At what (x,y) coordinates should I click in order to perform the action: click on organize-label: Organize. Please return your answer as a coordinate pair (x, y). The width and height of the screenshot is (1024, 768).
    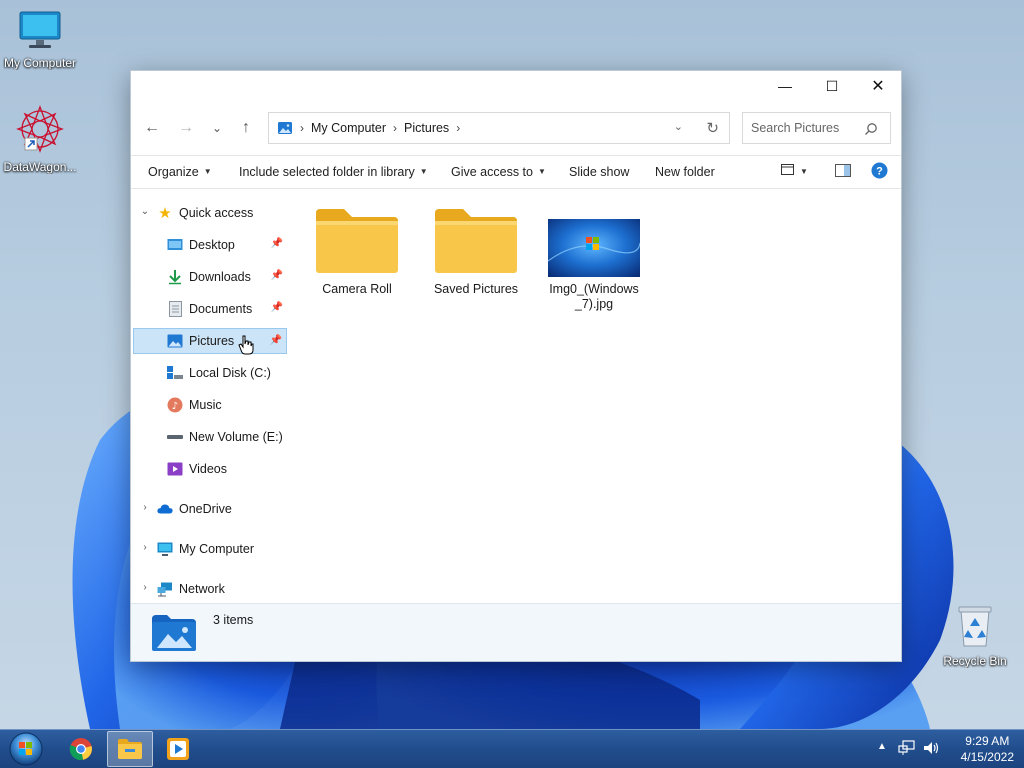
    Looking at the image, I should click on (173, 172).